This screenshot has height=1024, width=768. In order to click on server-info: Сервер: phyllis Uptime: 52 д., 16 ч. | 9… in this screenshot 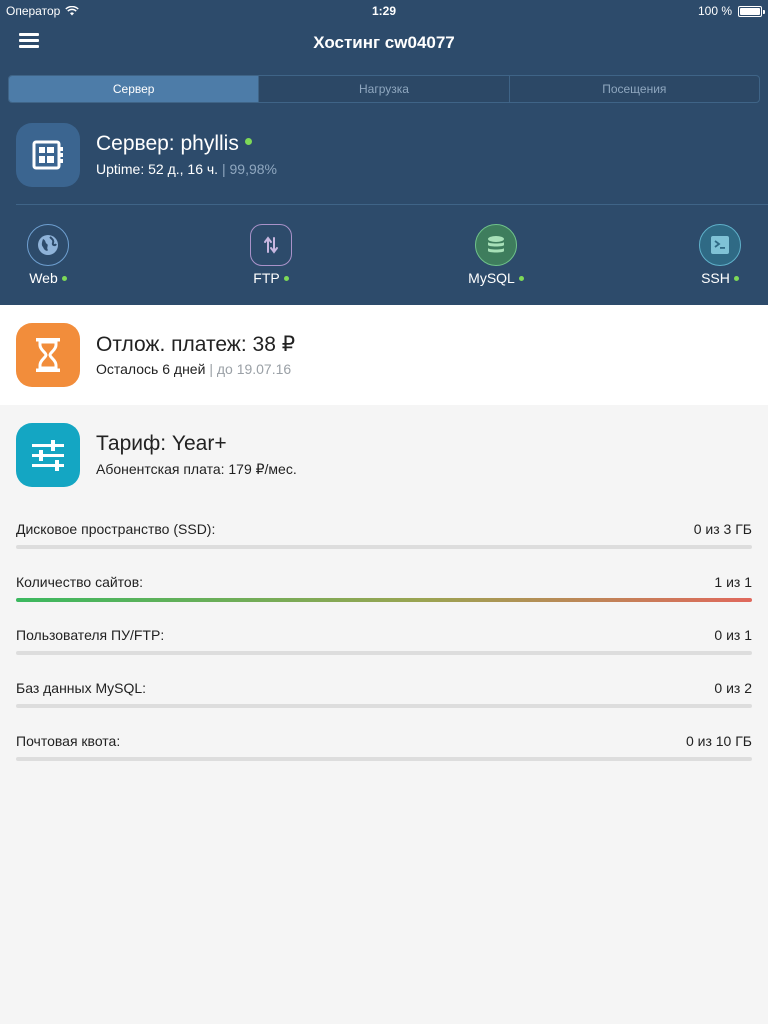, I will do `click(386, 155)`.